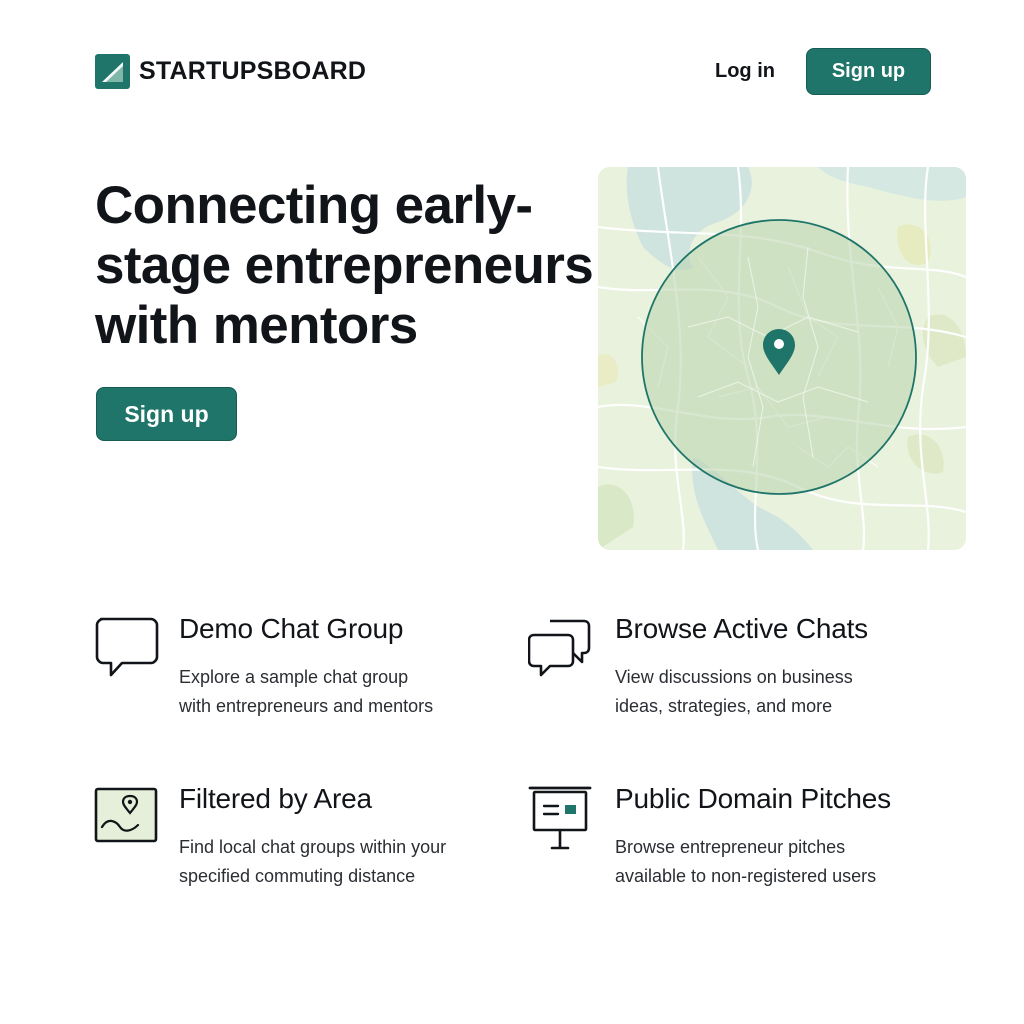 This screenshot has height=1024, width=1024. I want to click on feature-title: Browse Active Chats, so click(741, 628).